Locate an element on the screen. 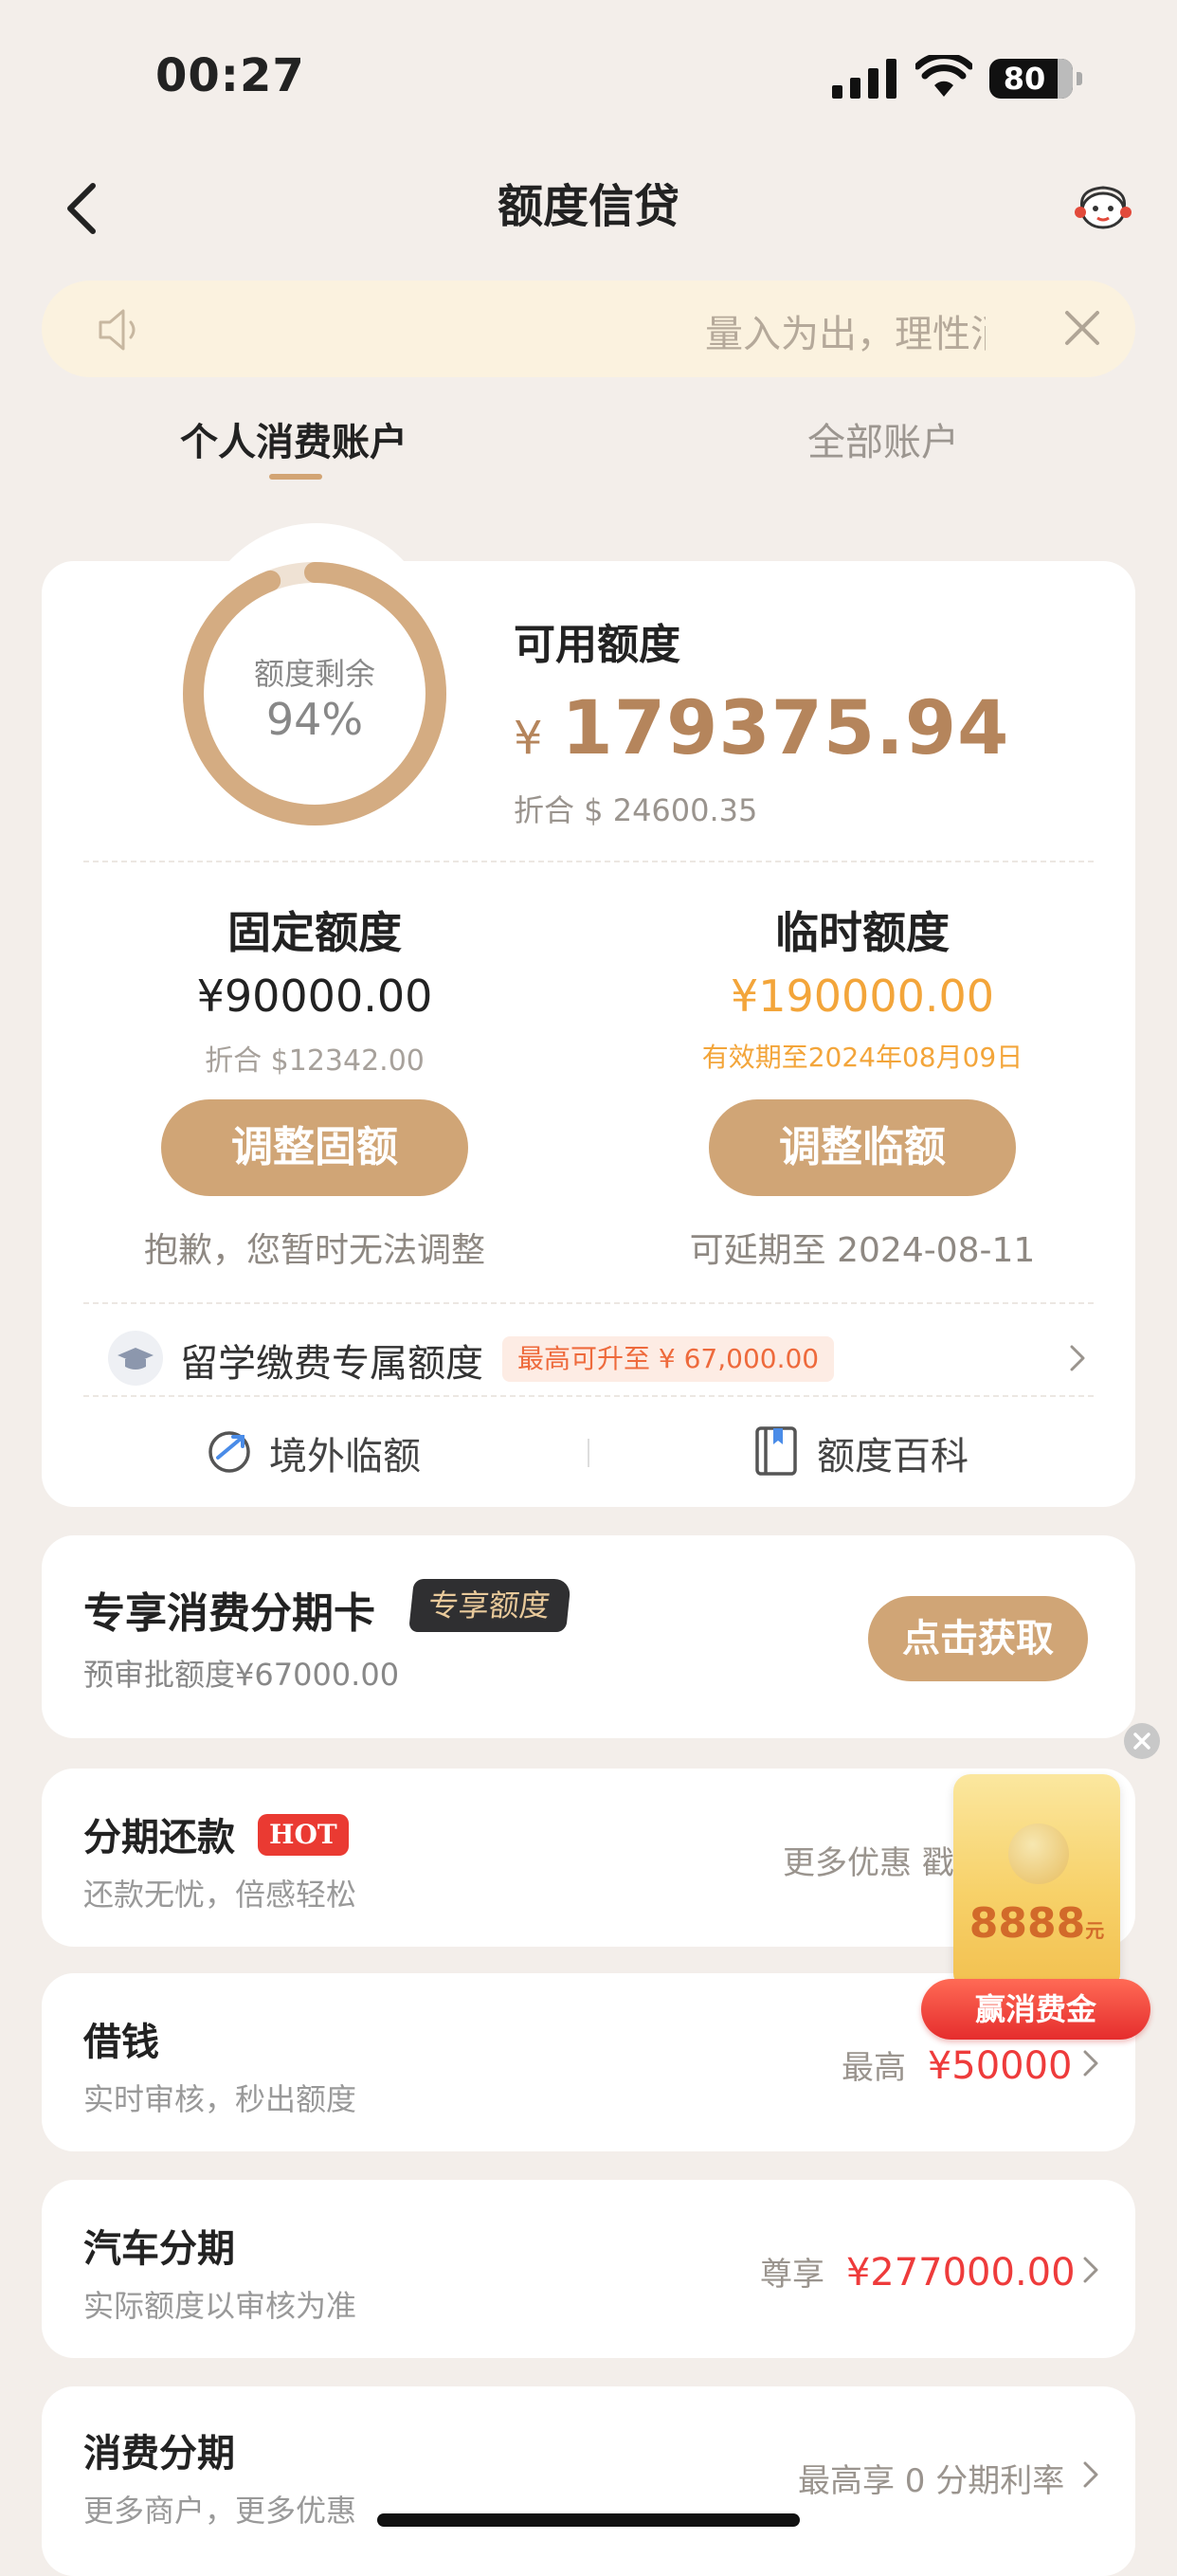 This screenshot has width=1177, height=2576. graduation-cap-glyph is located at coordinates (136, 1359).